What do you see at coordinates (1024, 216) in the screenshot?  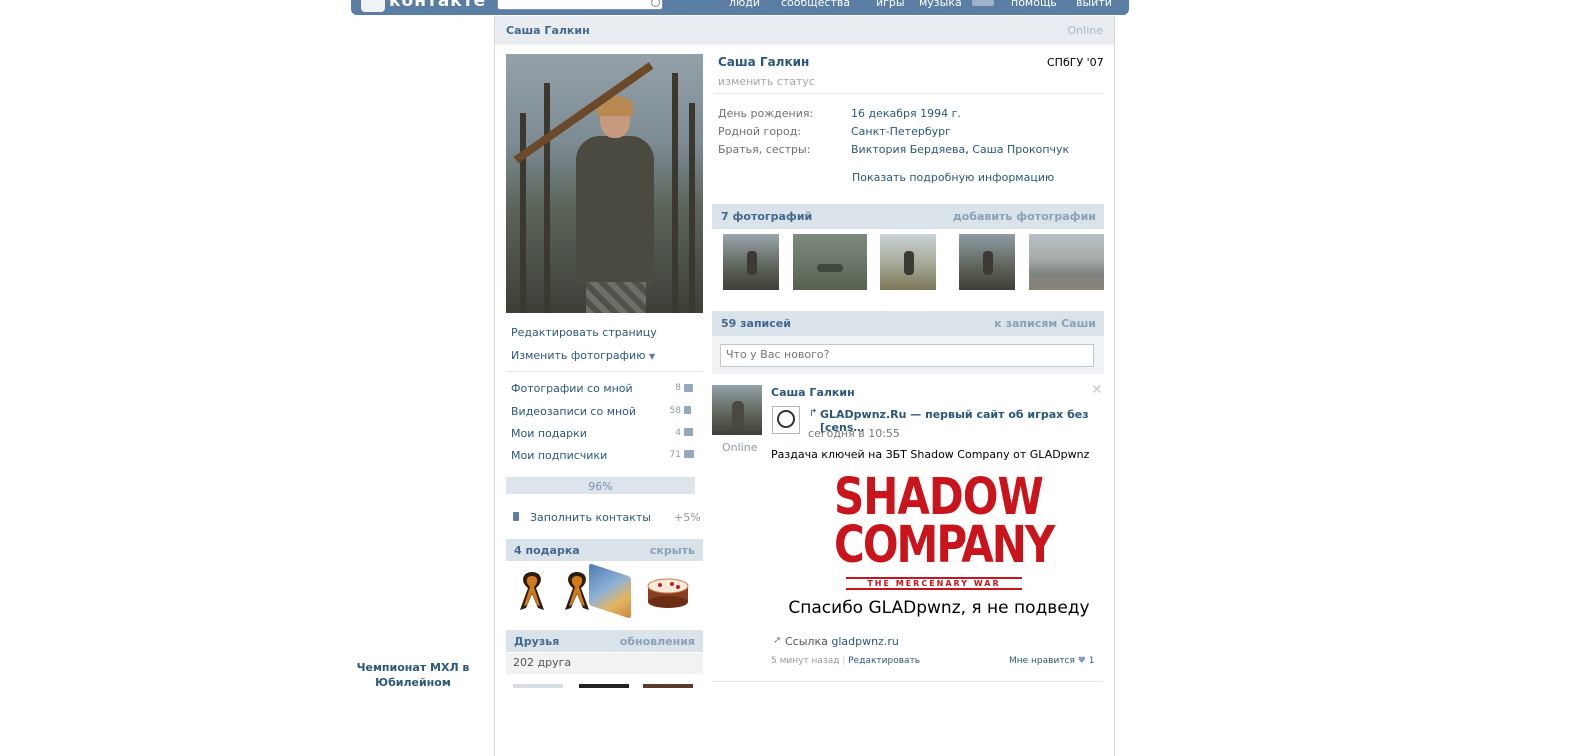 I see `add-photos-link: добавить фотографии` at bounding box center [1024, 216].